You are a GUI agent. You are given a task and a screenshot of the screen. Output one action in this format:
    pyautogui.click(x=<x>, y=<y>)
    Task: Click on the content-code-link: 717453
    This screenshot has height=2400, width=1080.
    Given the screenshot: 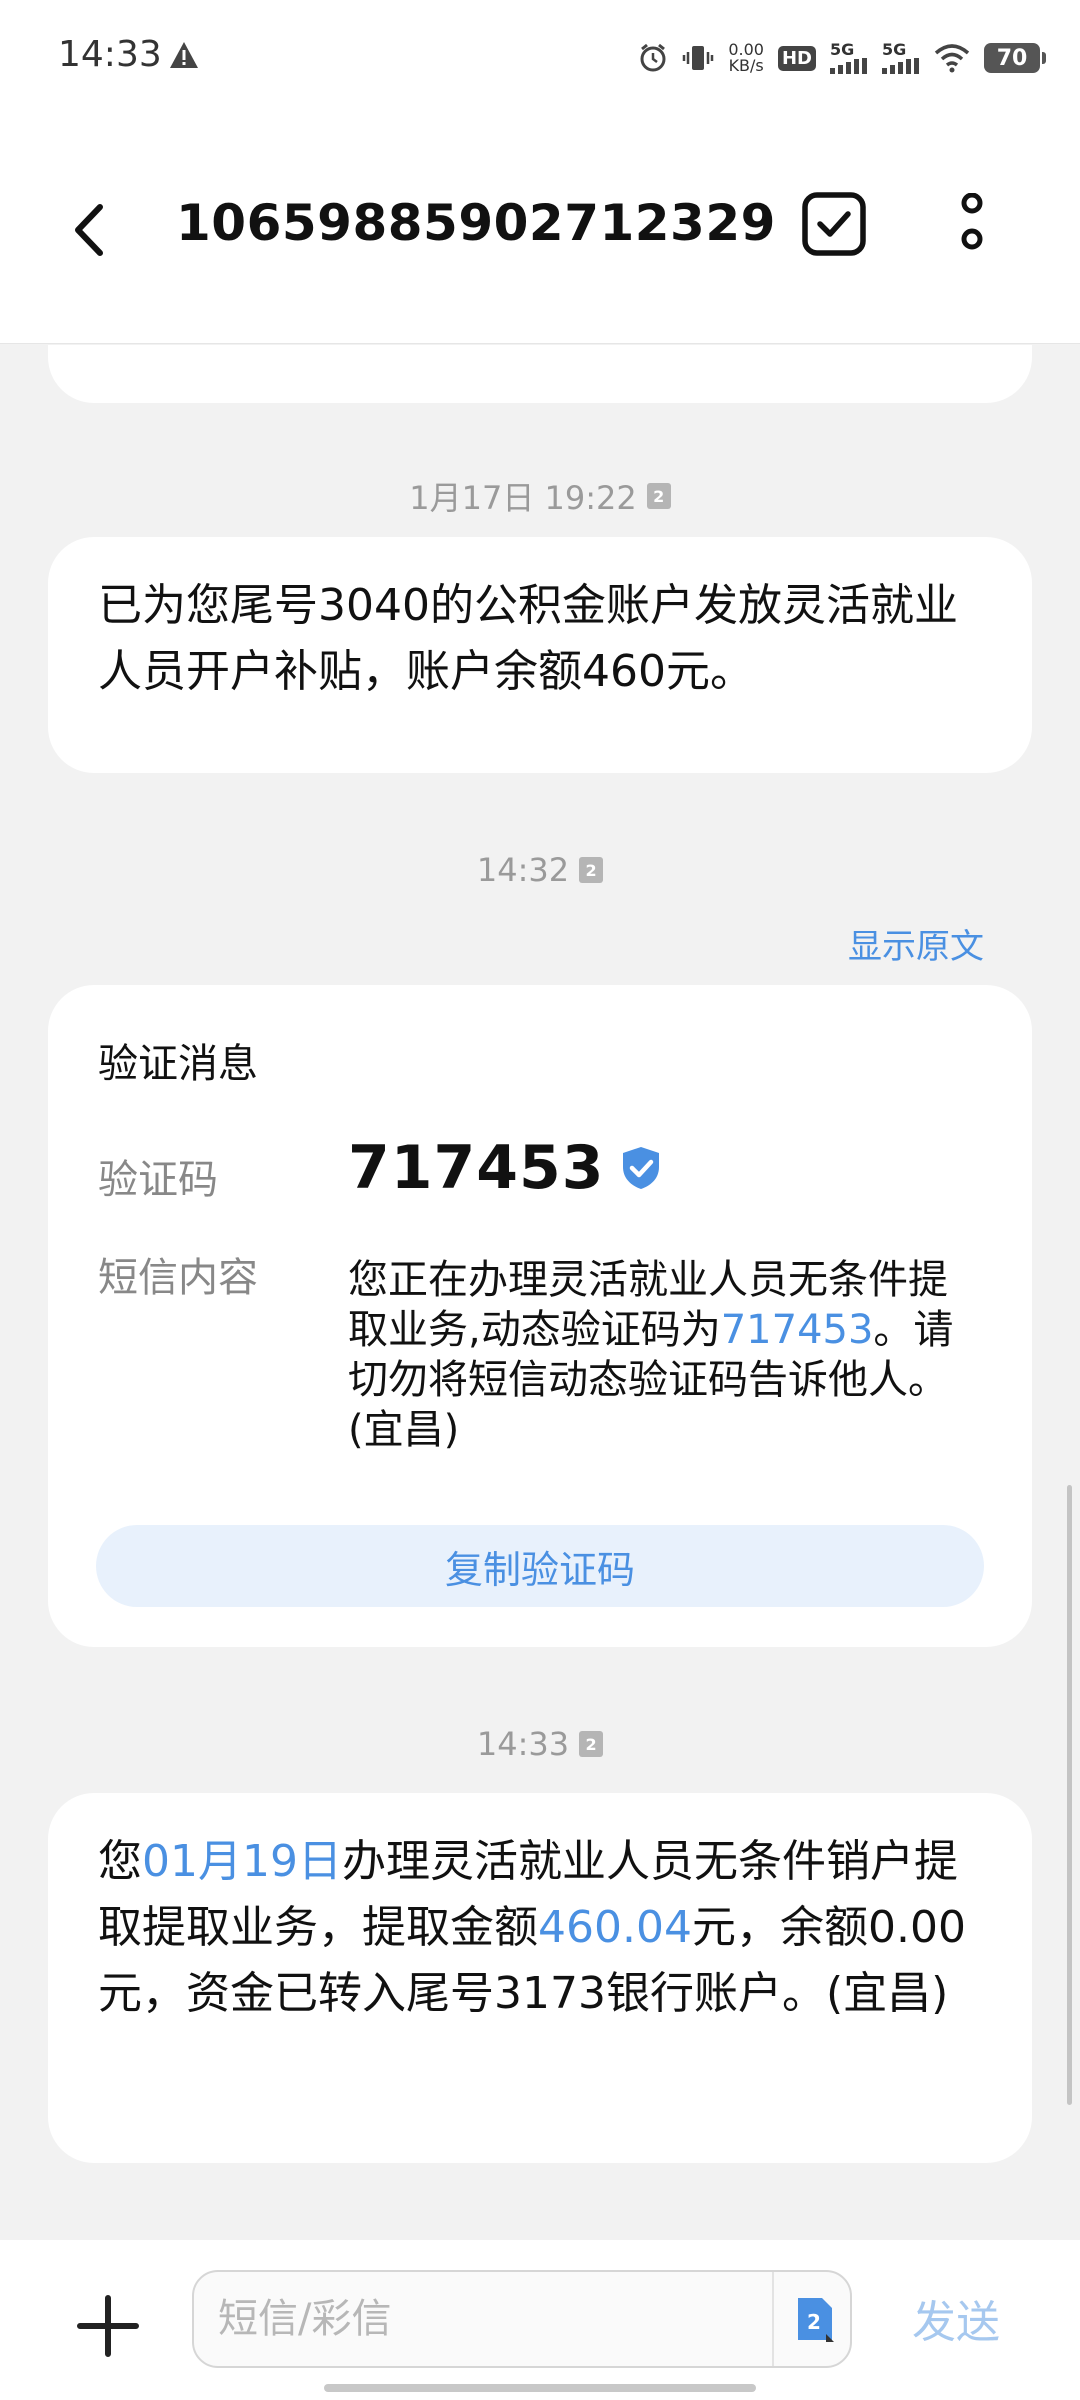 What is the action you would take?
    pyautogui.click(x=797, y=1330)
    